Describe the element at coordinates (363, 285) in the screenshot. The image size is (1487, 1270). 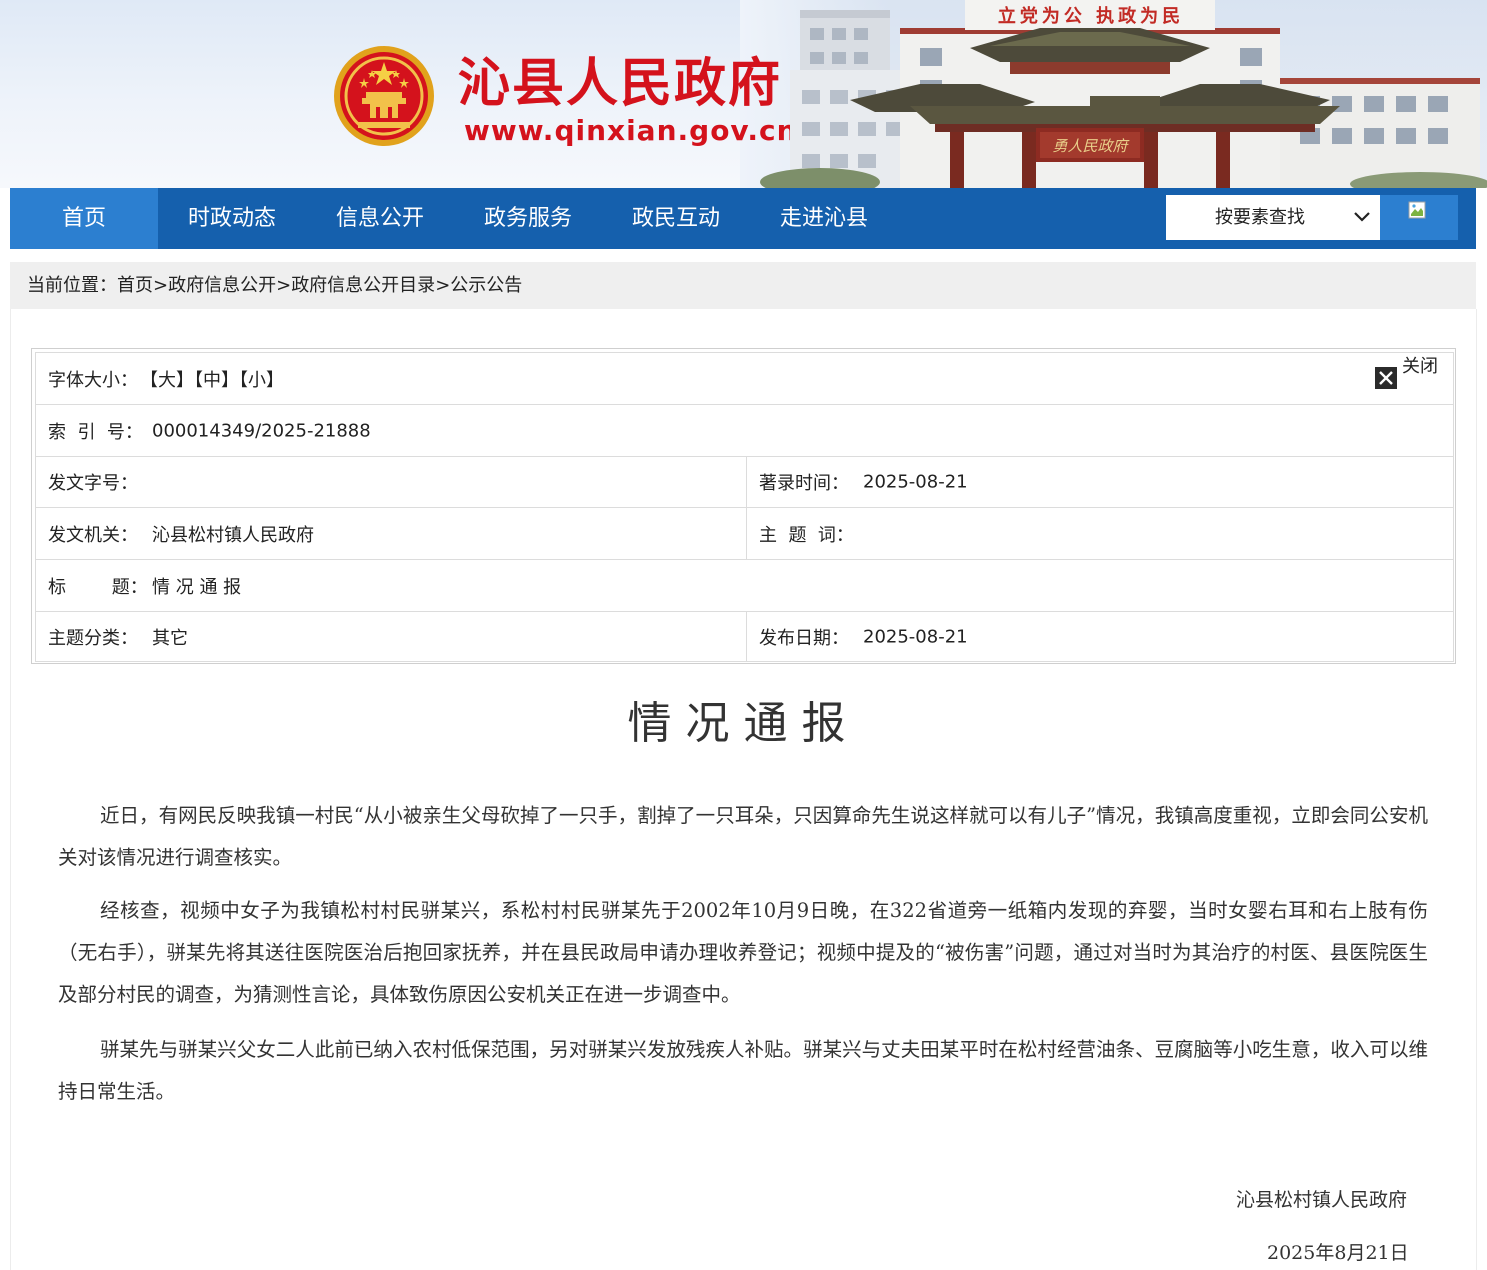
I see `breadcrumb-gov-info-catalog: 政府信息公开目录` at that location.